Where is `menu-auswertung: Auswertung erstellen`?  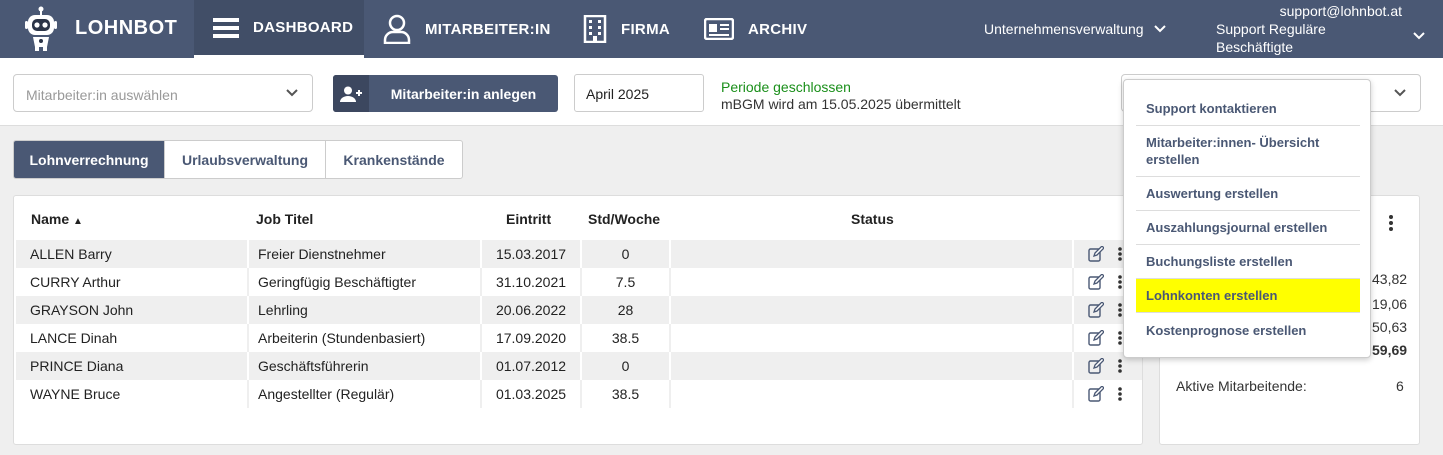
menu-auswertung: Auswertung erstellen is located at coordinates (1248, 194).